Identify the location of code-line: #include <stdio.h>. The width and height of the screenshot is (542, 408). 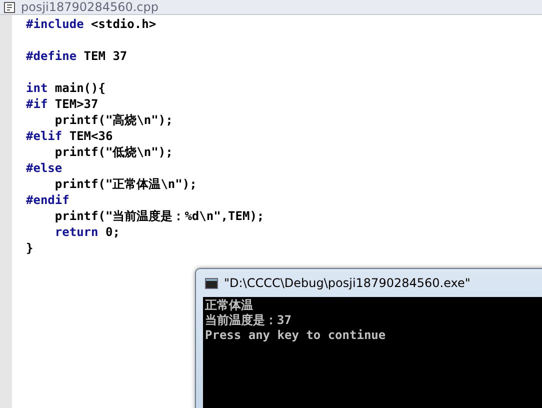
(92, 24).